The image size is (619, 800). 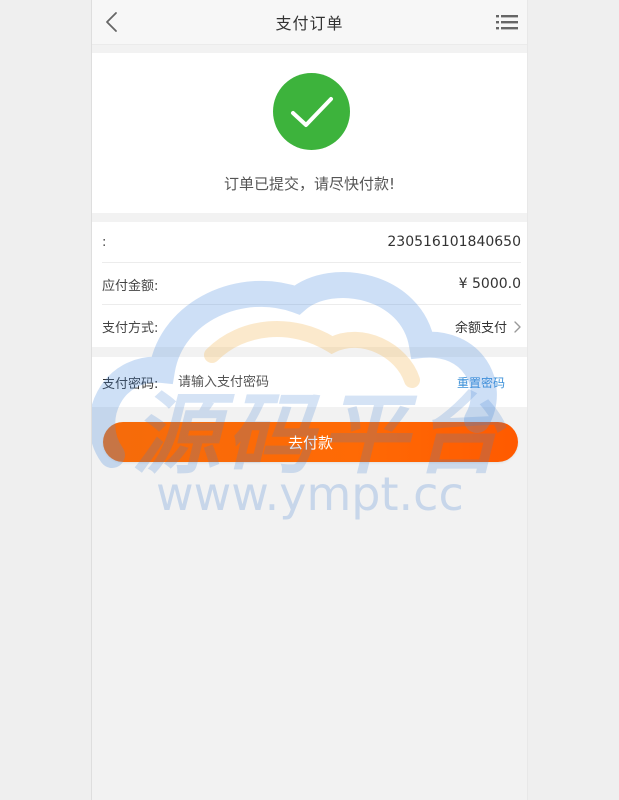 I want to click on menu-button, so click(x=507, y=22).